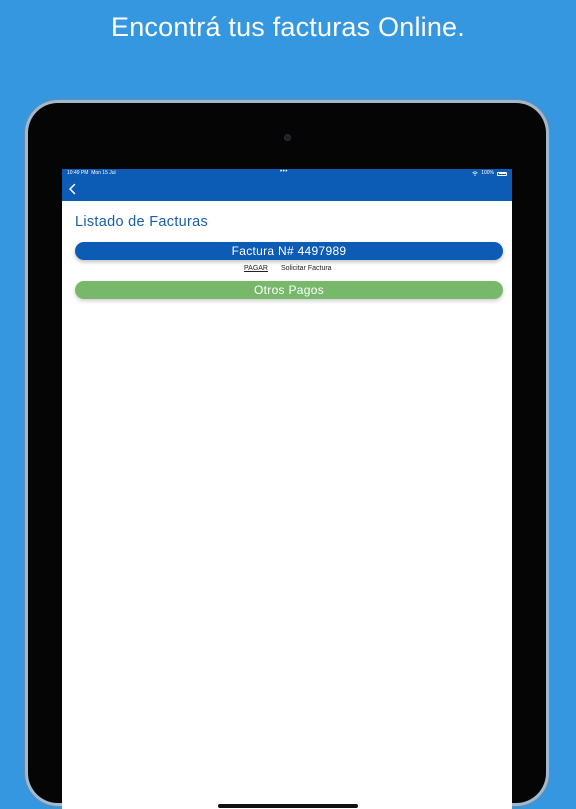  I want to click on invoice-actions: PAGAR Solicitar Factura, so click(287, 269).